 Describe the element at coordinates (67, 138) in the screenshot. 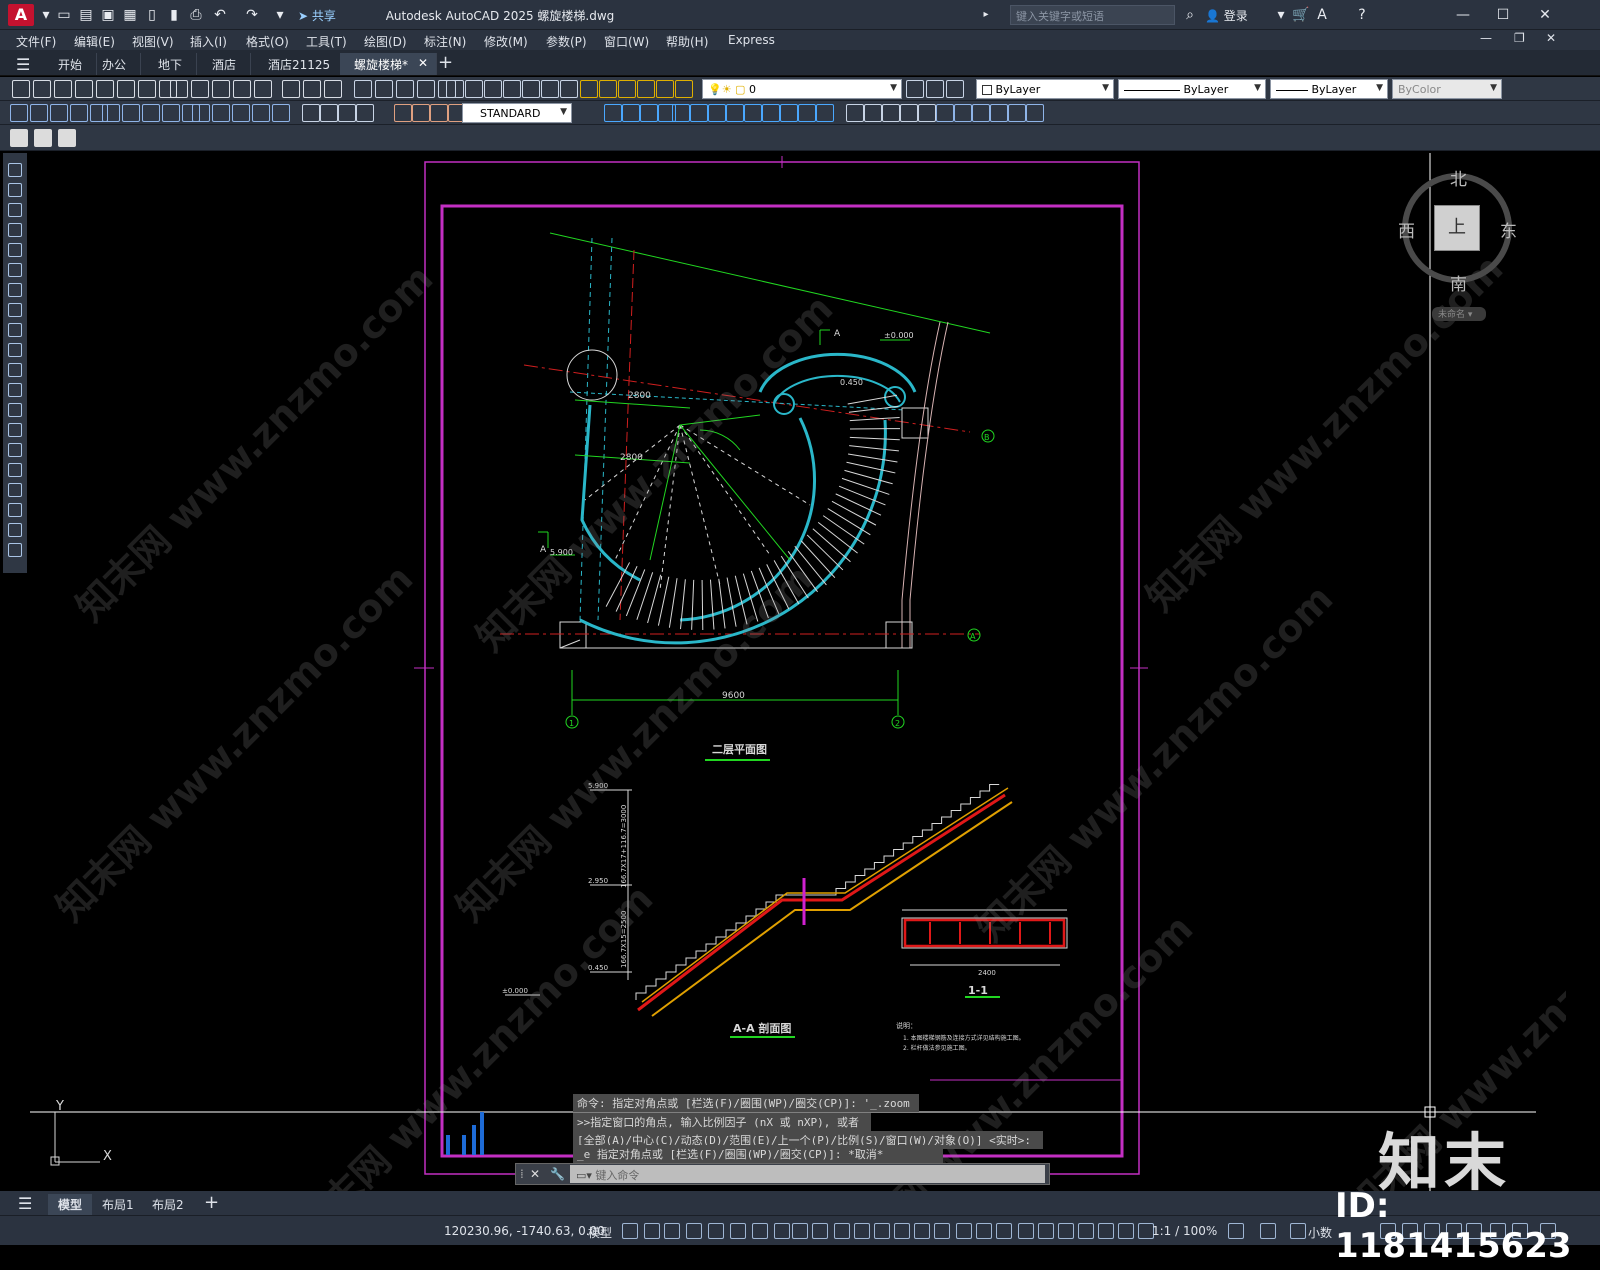

I see `write-block-icon` at that location.